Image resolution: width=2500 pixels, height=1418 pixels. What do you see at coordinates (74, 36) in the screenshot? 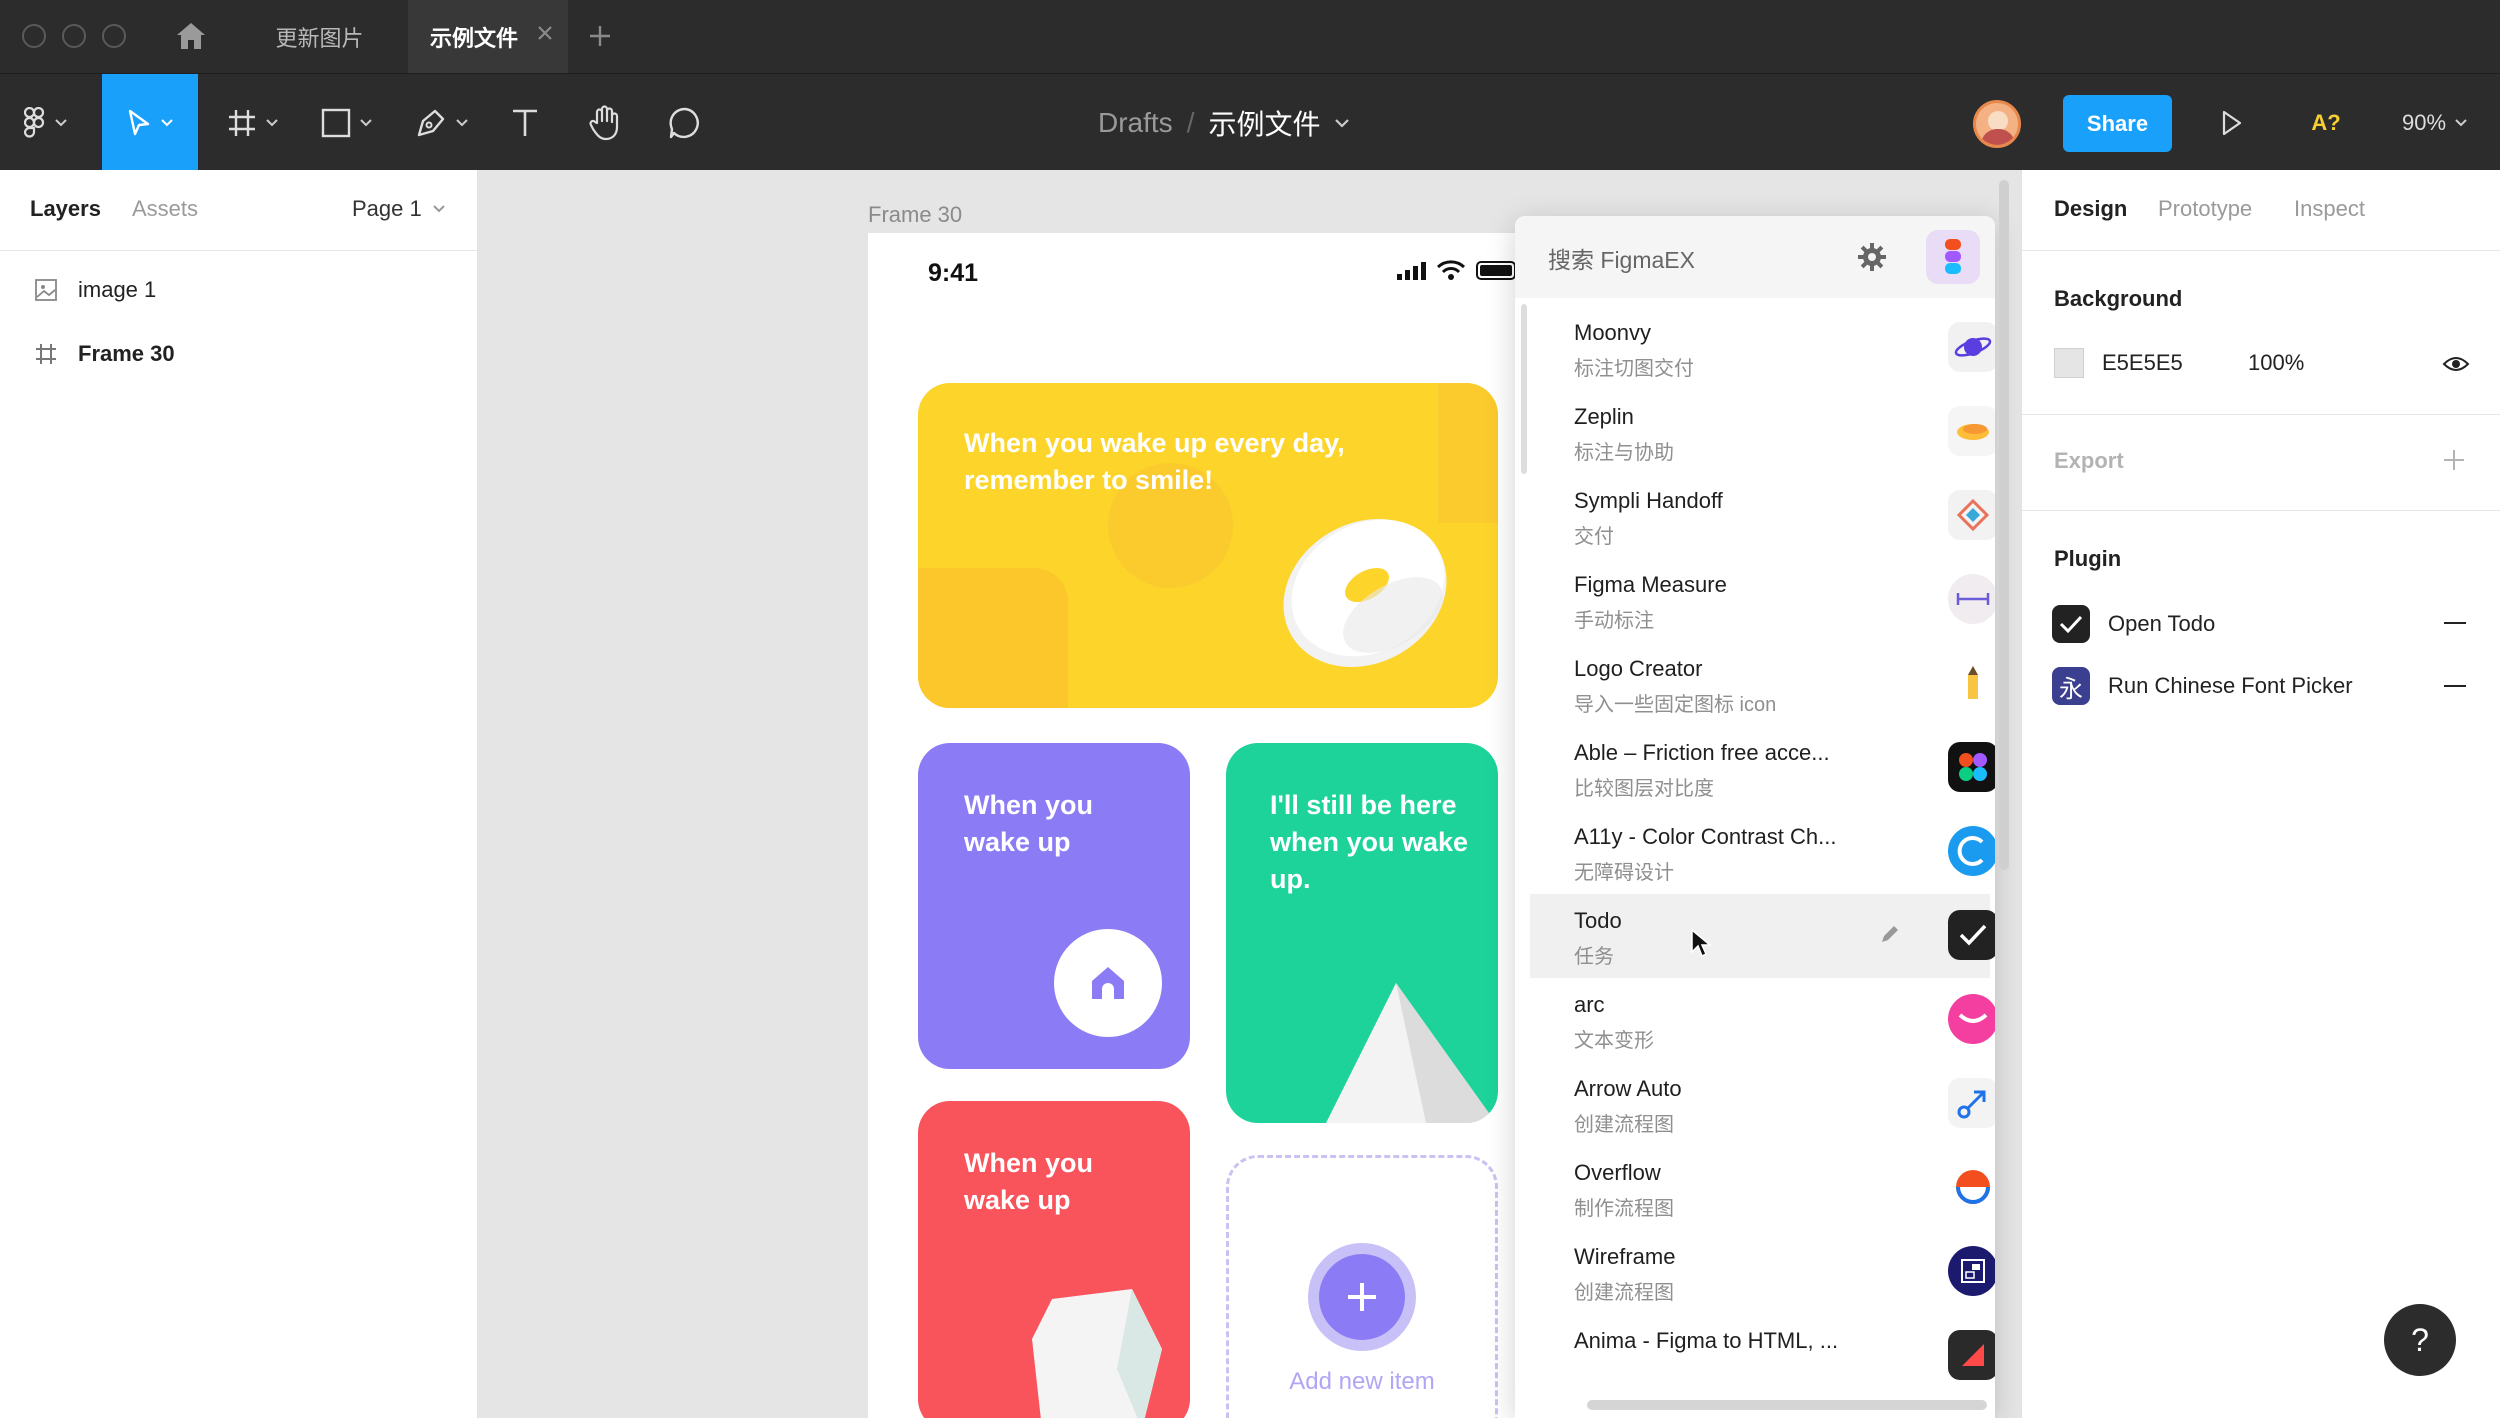
I see `minimize-window-button` at bounding box center [74, 36].